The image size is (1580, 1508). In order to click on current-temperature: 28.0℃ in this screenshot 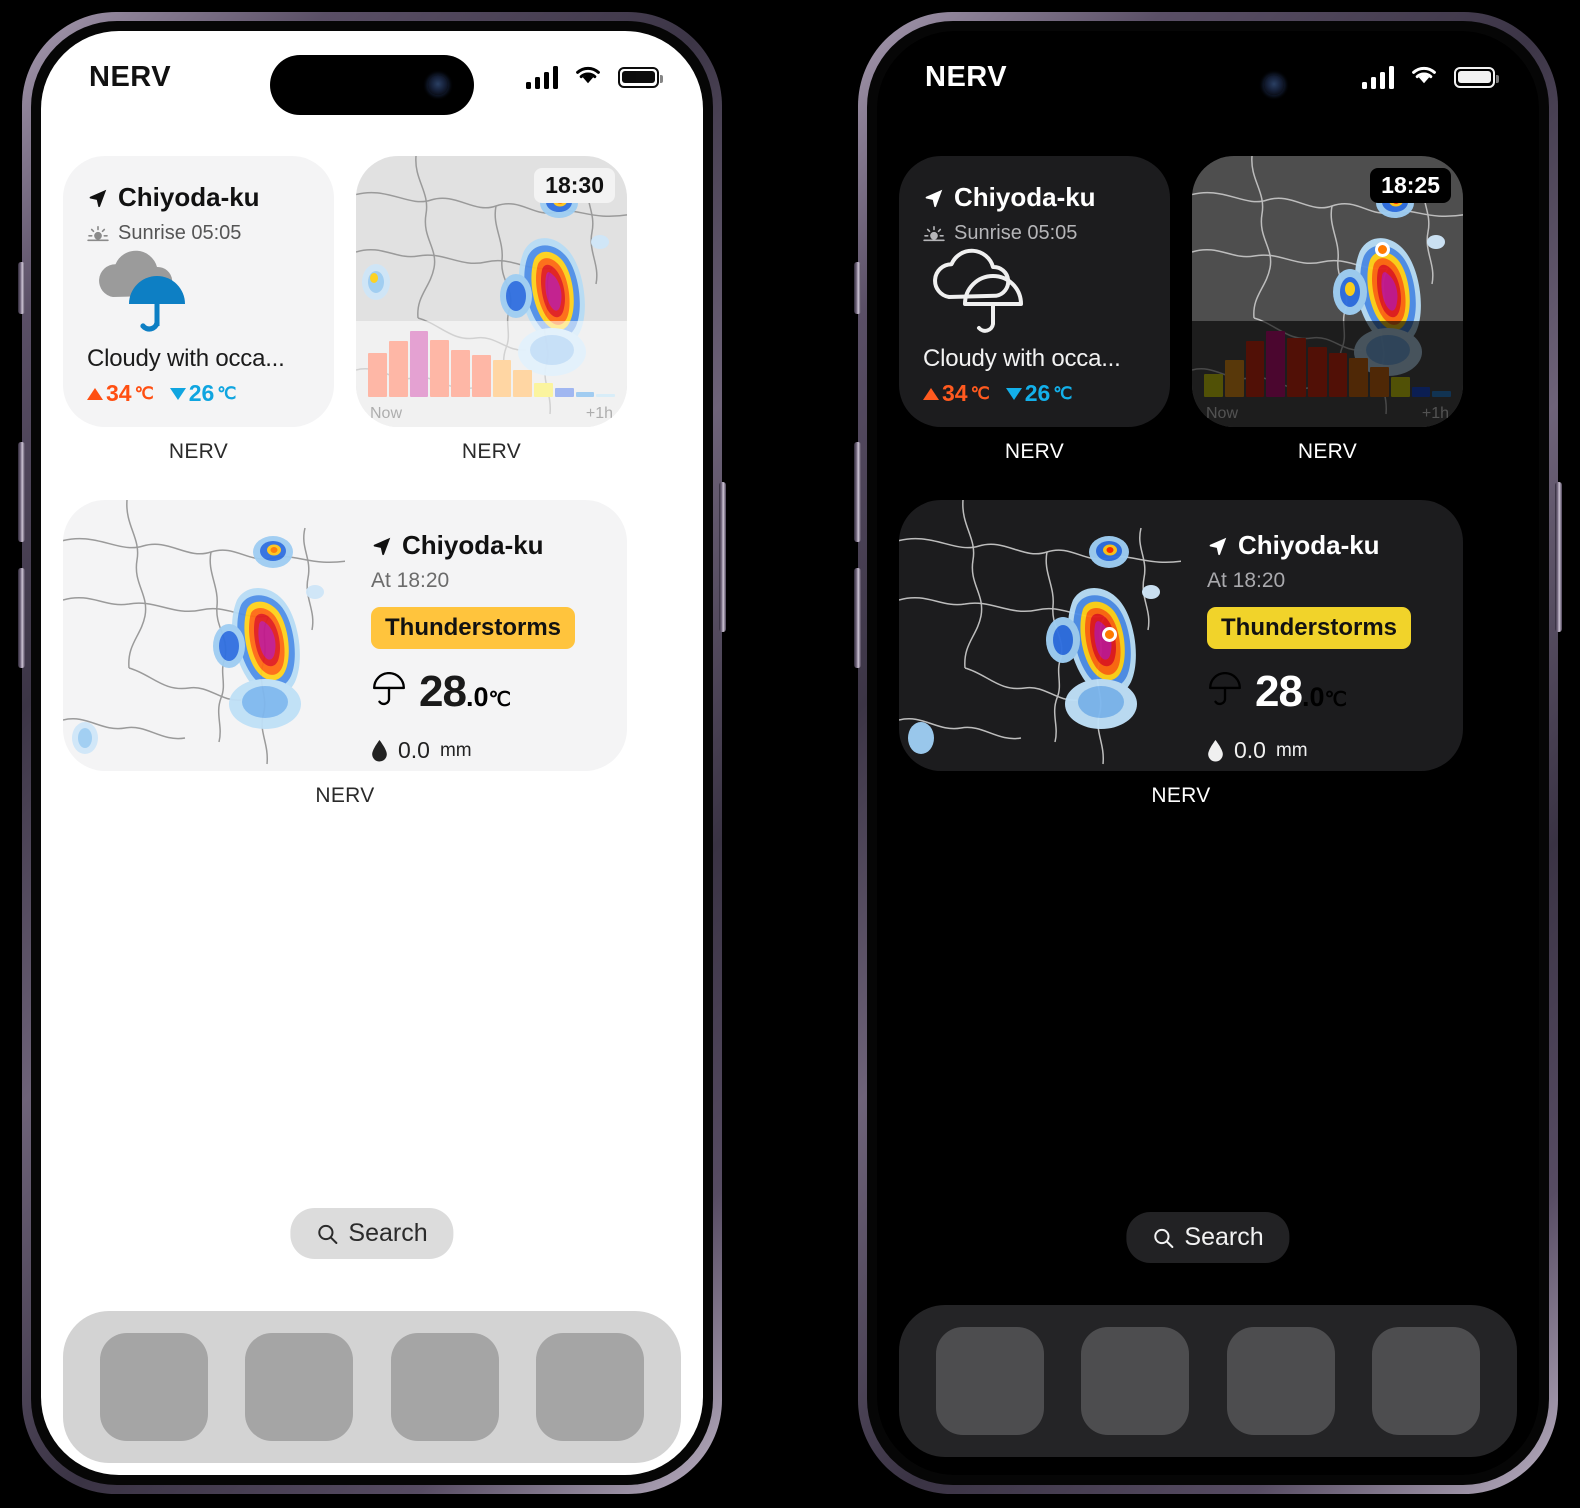, I will do `click(487, 692)`.